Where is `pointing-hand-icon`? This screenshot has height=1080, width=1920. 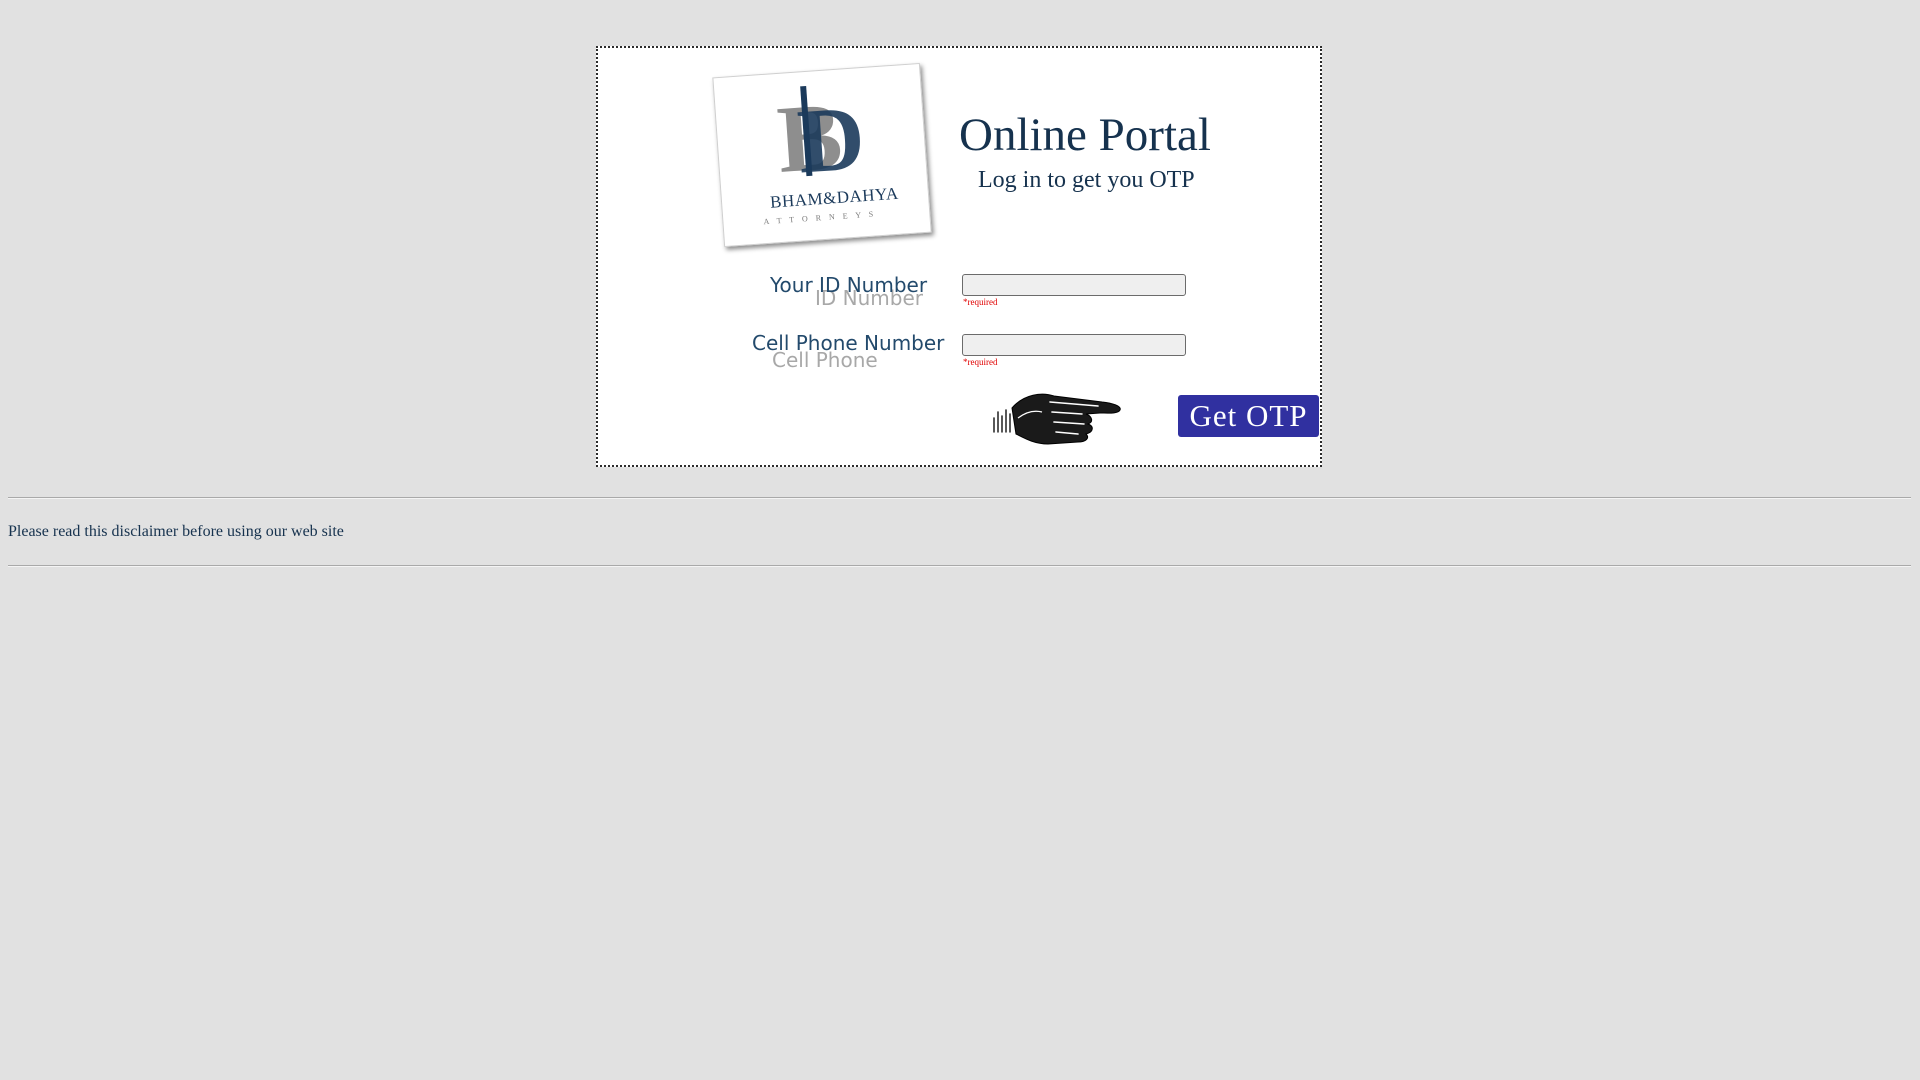
pointing-hand-icon is located at coordinates (1057, 419).